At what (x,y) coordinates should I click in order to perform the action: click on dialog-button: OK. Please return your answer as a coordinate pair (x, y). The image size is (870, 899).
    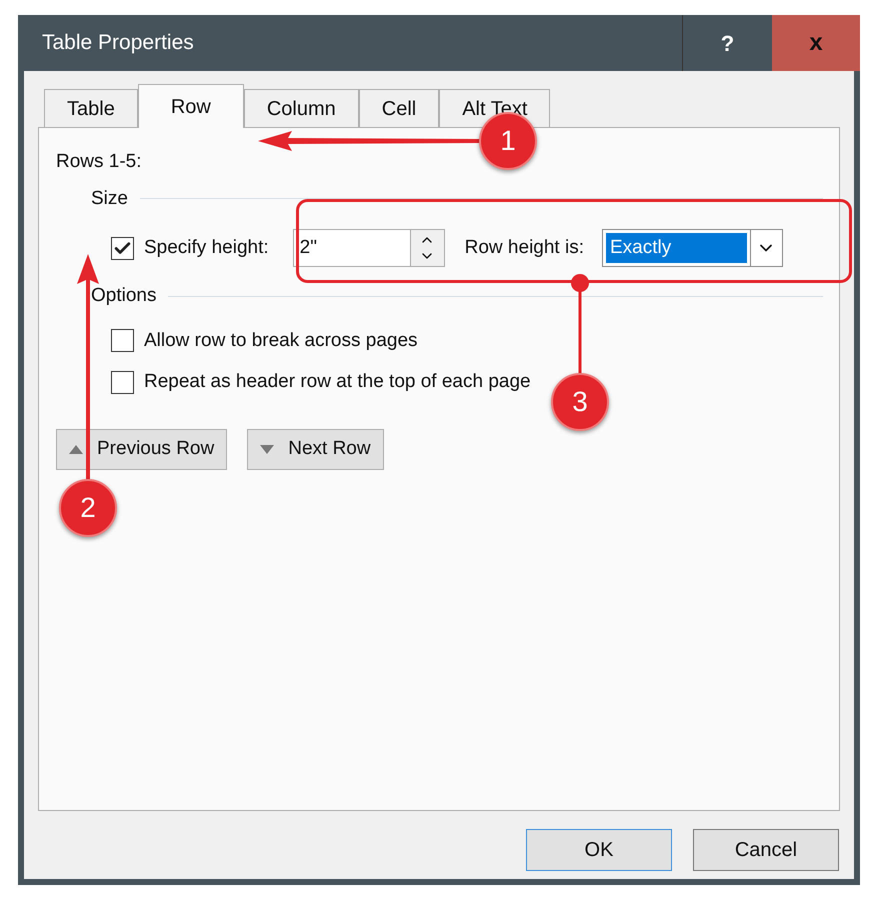
    Looking at the image, I should click on (599, 850).